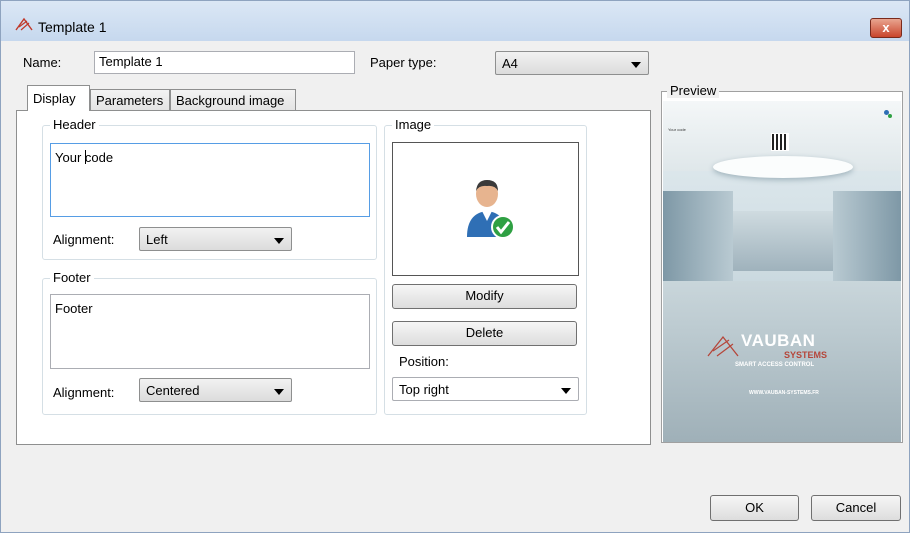  I want to click on preview-corridor, so click(783, 241).